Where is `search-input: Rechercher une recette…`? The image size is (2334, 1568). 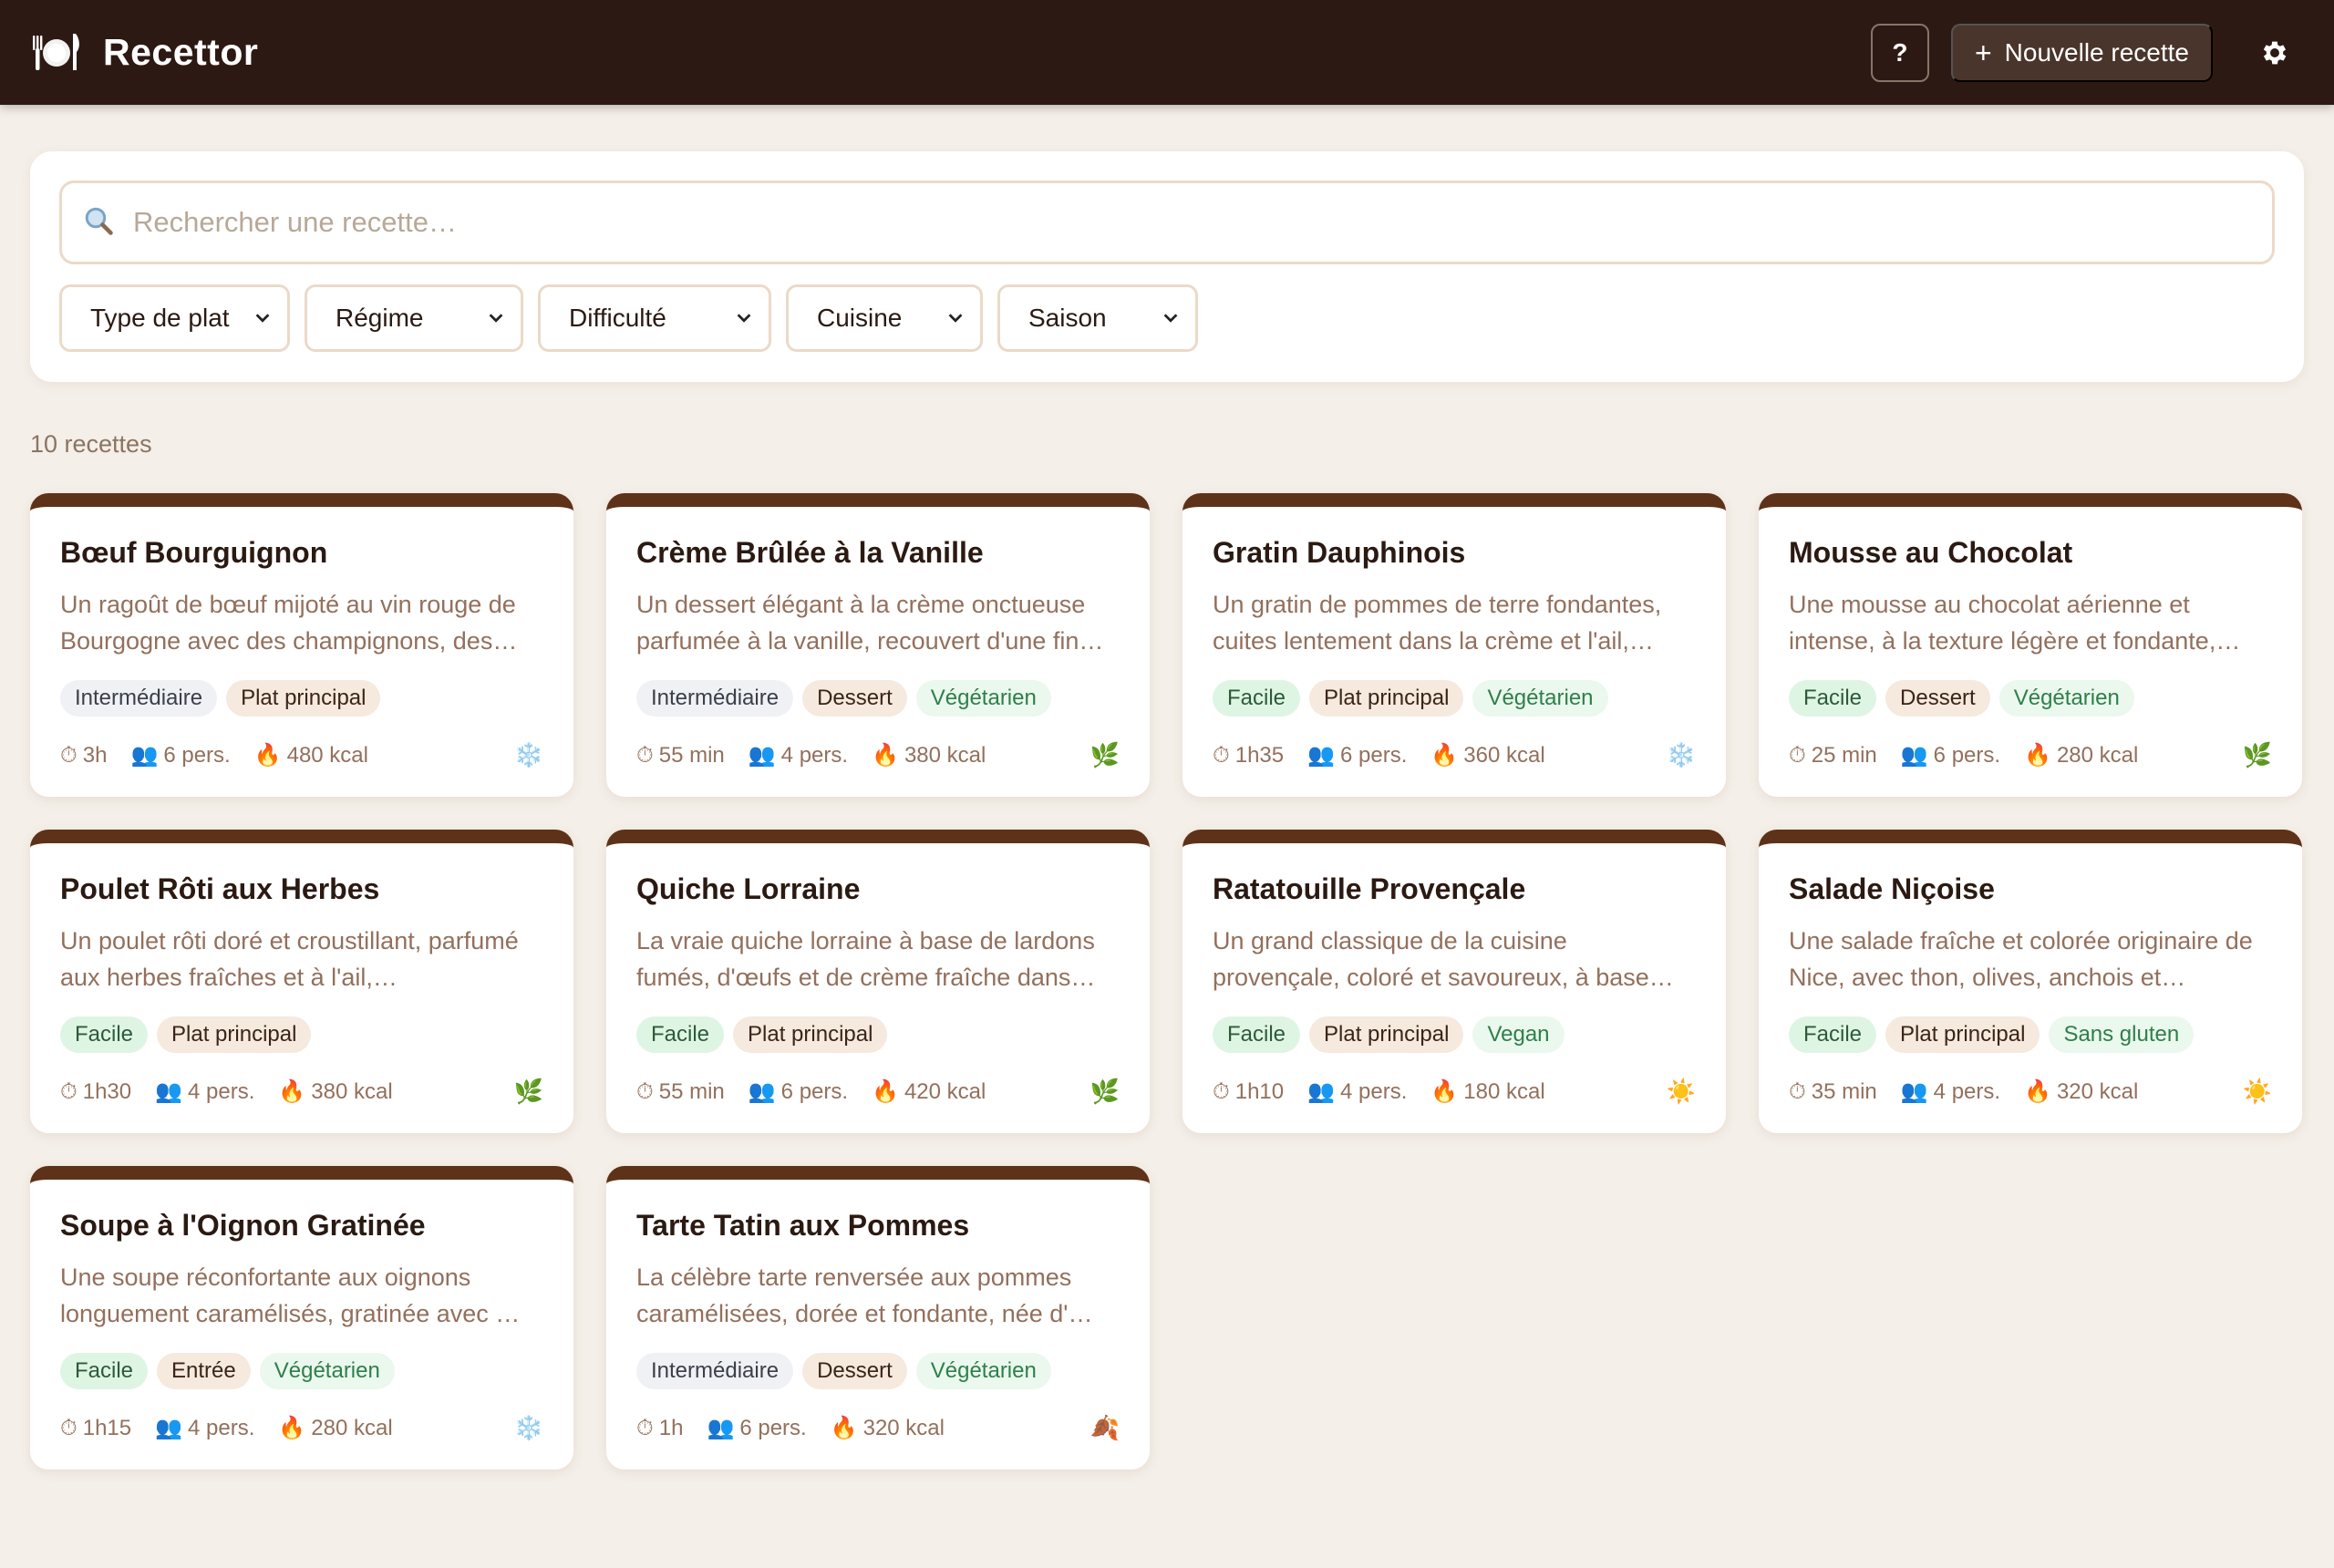 search-input: Rechercher une recette… is located at coordinates (1167, 222).